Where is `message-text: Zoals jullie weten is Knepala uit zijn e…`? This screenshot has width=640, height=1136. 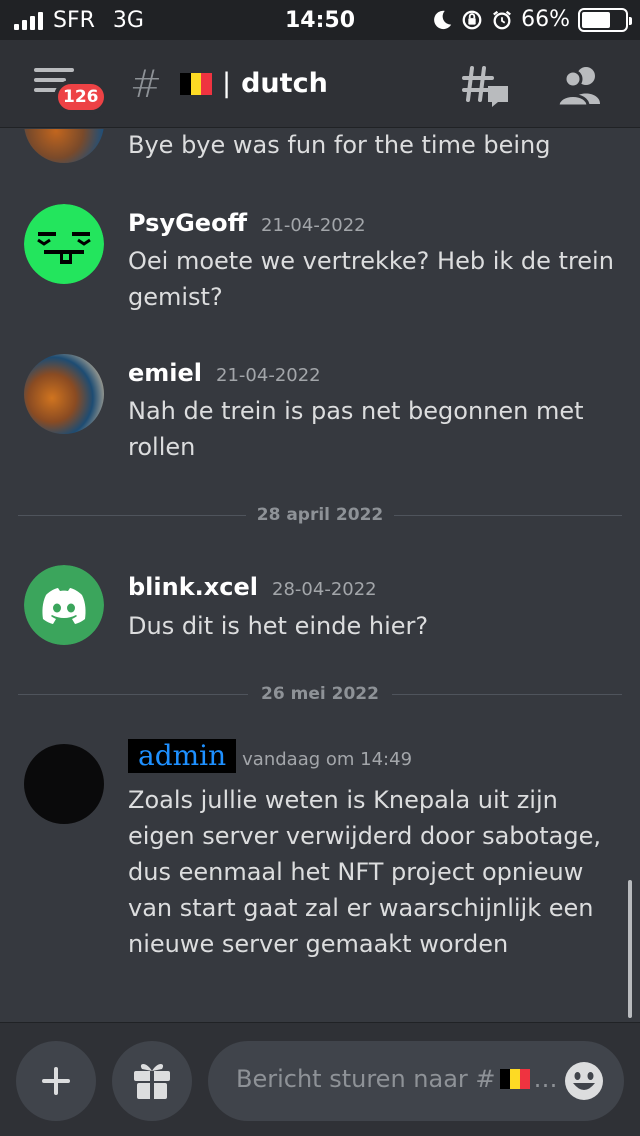 message-text: Zoals jullie weten is Knepala uit zijn e… is located at coordinates (364, 872).